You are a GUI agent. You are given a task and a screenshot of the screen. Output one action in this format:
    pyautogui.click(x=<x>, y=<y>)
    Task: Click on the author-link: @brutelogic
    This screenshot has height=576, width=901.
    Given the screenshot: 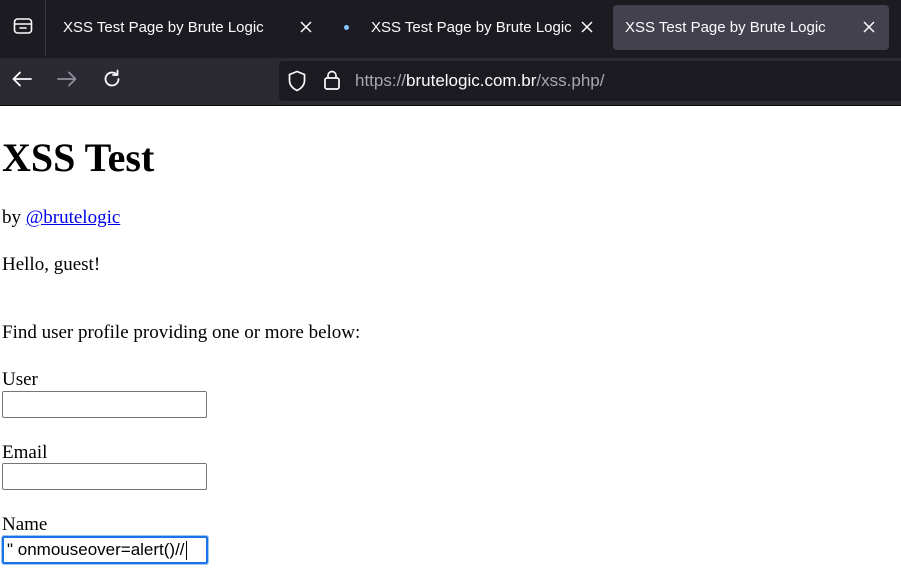 What is the action you would take?
    pyautogui.click(x=73, y=217)
    